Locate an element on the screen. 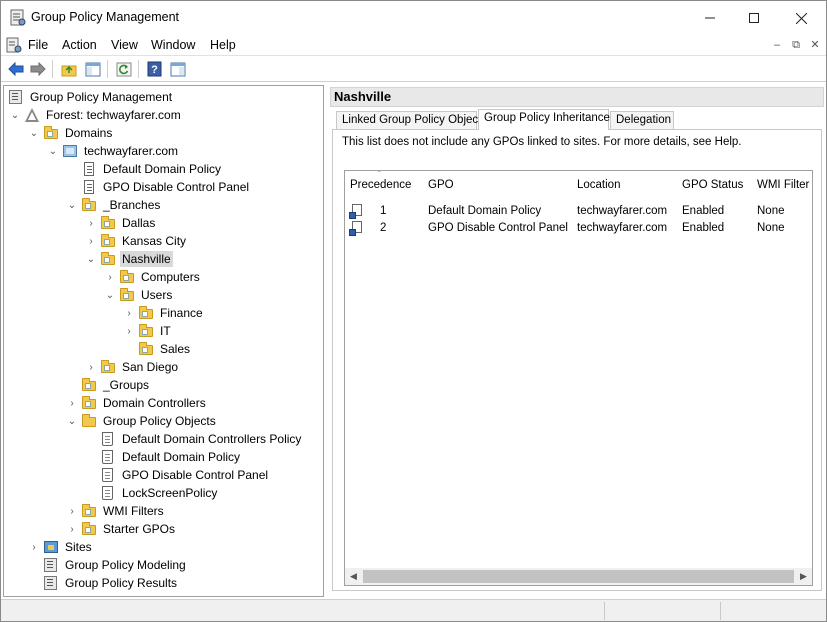  tab-gp-inheritance: Group Policy Inheritance is located at coordinates (544, 119).